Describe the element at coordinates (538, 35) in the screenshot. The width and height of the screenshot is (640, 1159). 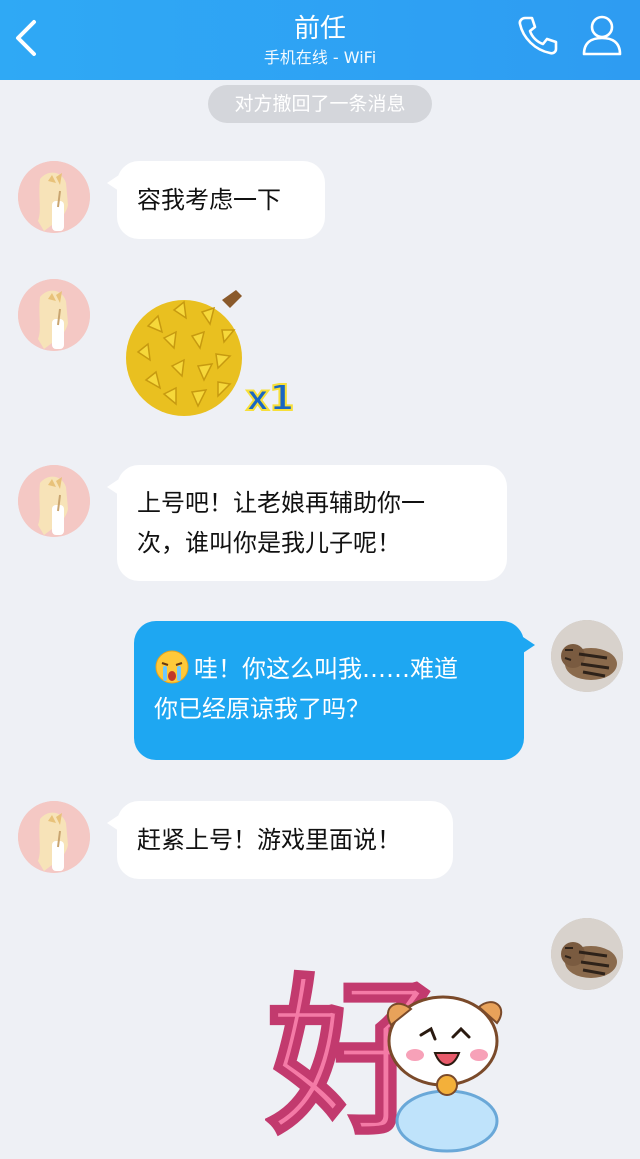
I see `phone-icon` at that location.